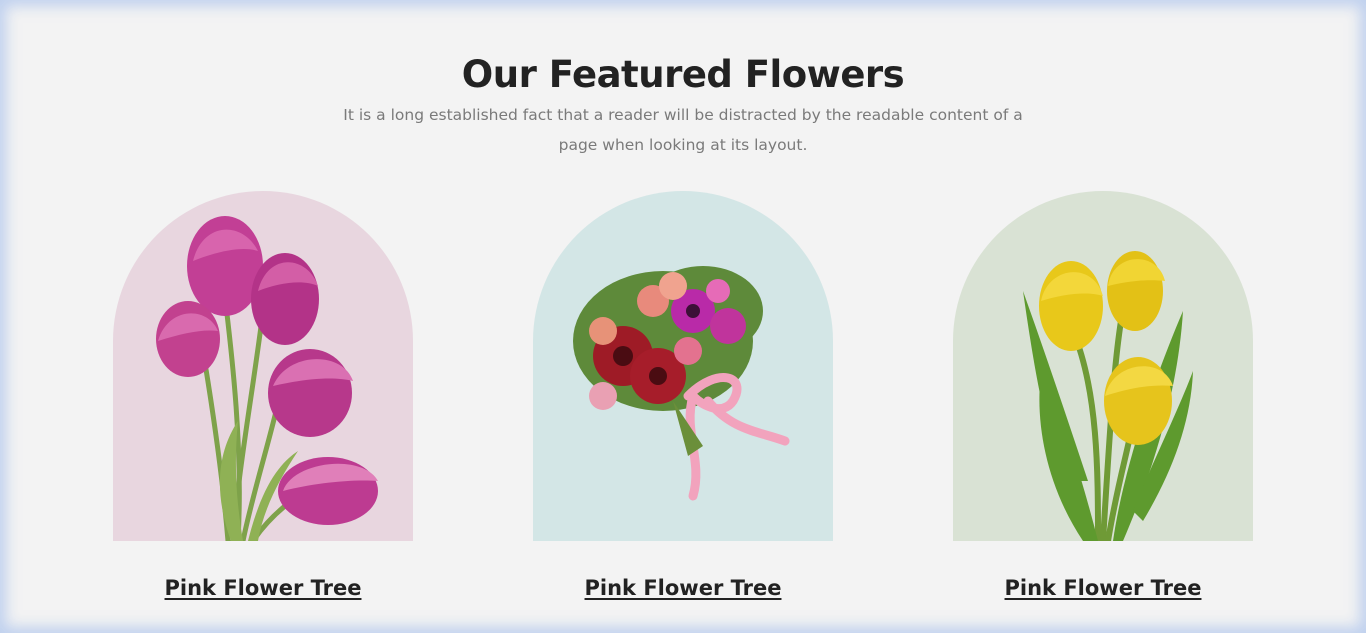 Image resolution: width=1366 pixels, height=633 pixels. I want to click on pink-tulips-image, so click(263, 366).